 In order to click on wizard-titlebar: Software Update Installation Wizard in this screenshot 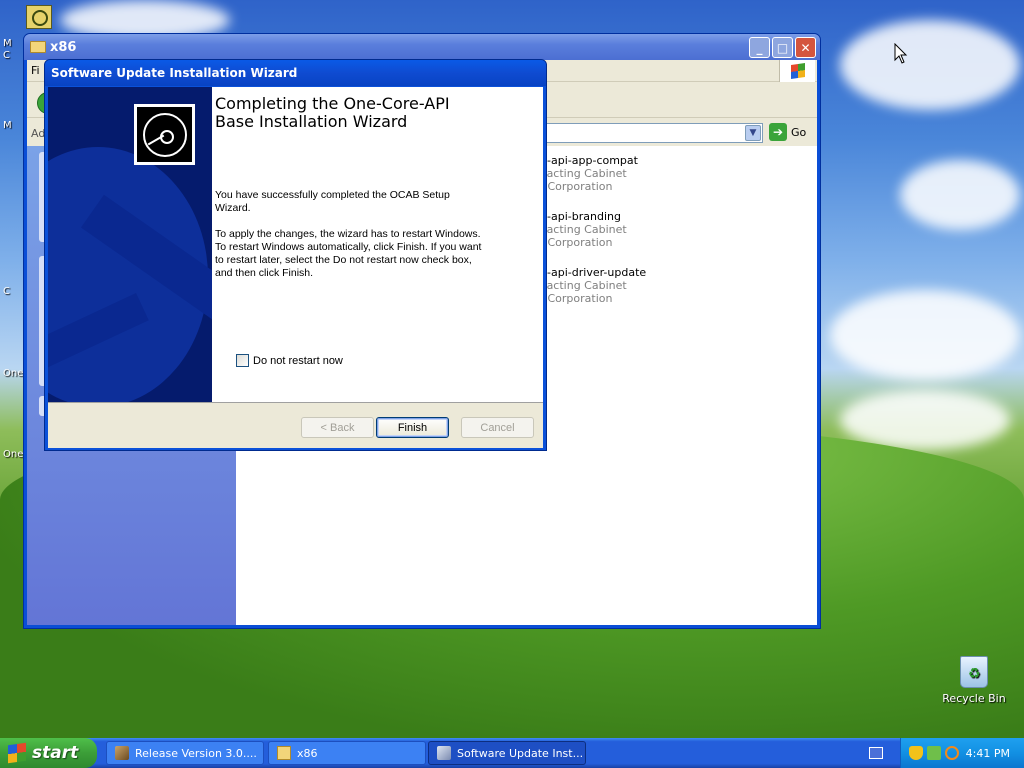, I will do `click(295, 73)`.